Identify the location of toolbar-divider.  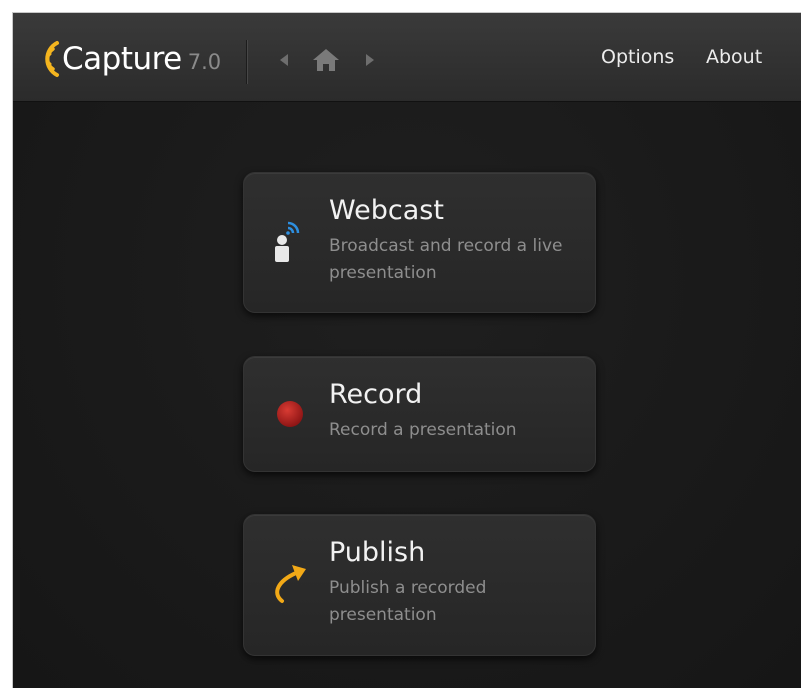
(246, 62).